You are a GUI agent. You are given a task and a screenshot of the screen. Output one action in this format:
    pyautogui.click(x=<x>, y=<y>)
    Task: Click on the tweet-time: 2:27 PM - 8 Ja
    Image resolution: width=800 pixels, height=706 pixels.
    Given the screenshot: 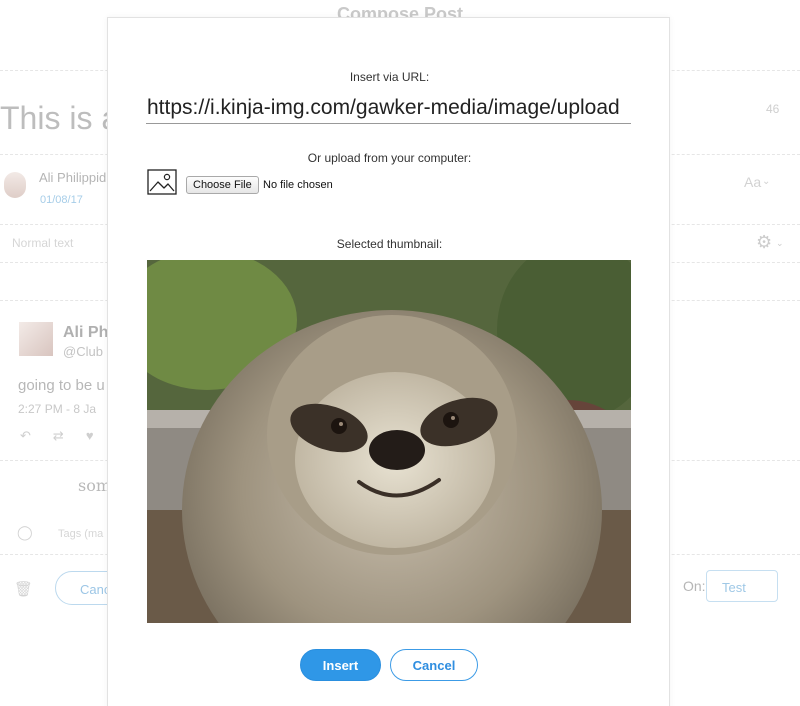 What is the action you would take?
    pyautogui.click(x=57, y=409)
    